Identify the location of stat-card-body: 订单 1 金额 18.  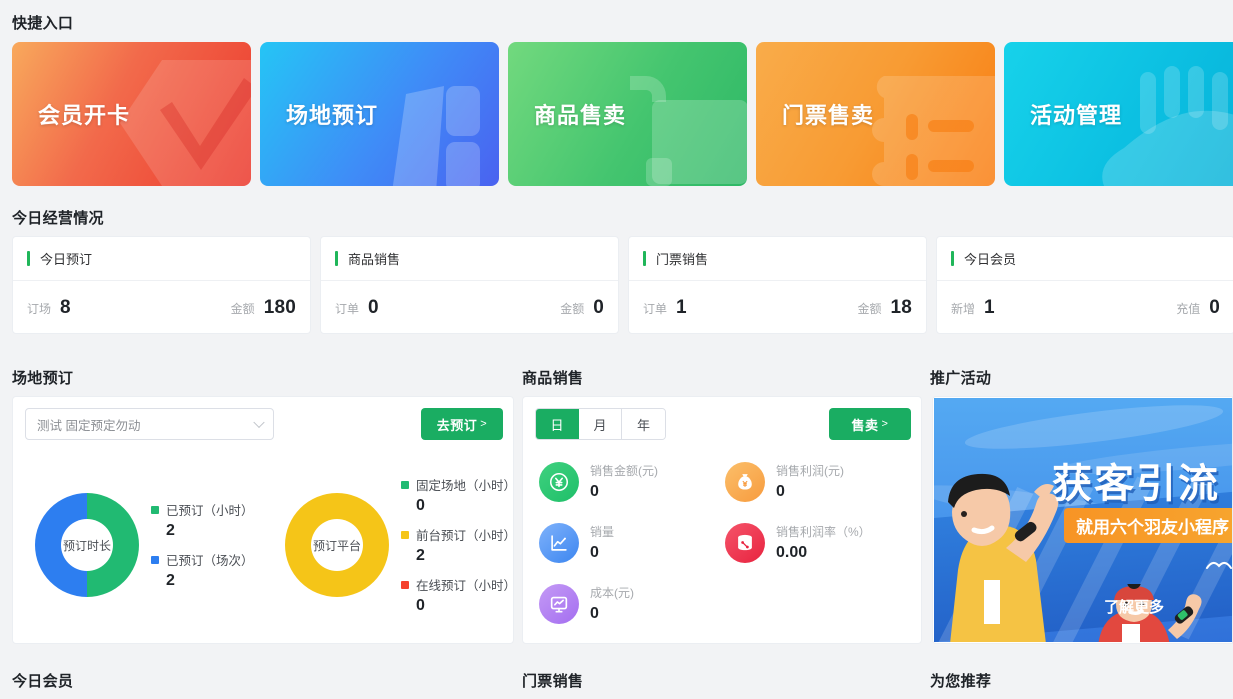
(777, 307).